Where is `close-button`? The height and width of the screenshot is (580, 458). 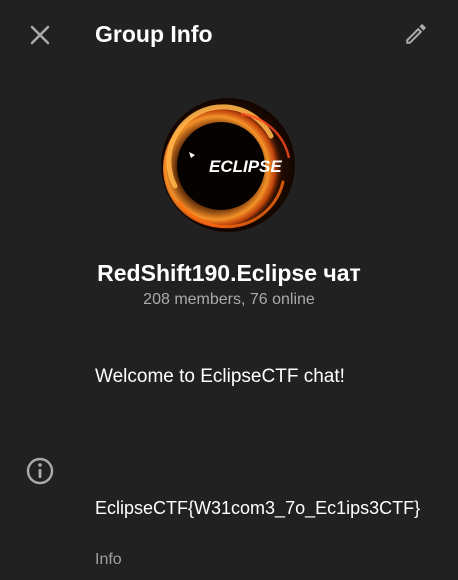
close-button is located at coordinates (40, 35).